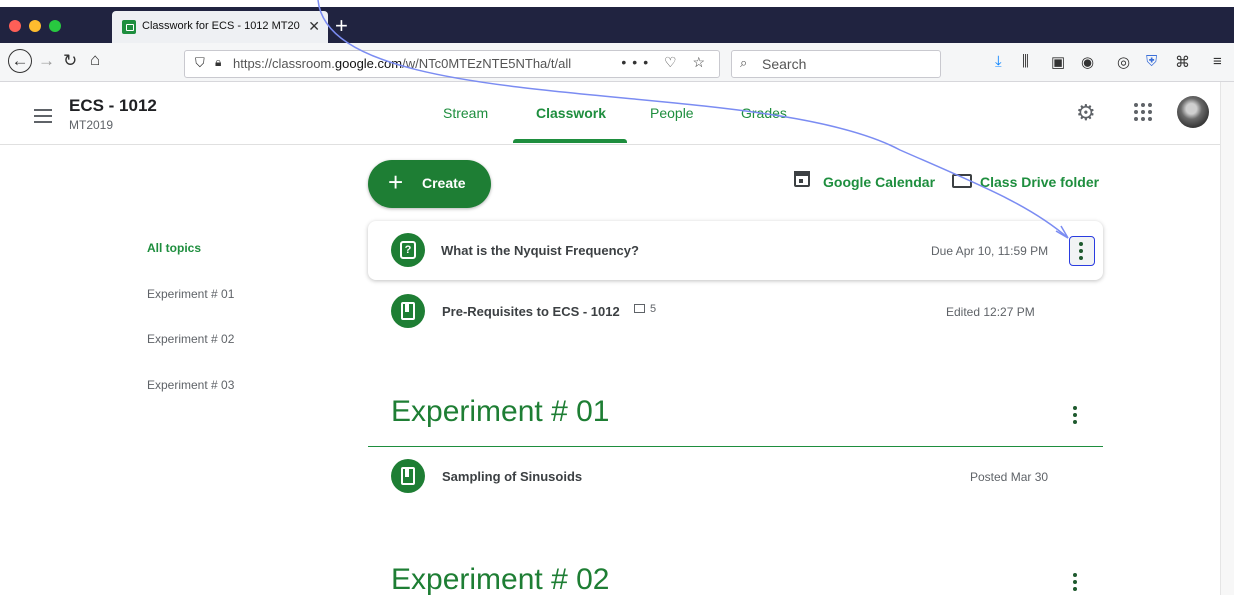 Image resolution: width=1234 pixels, height=597 pixels. I want to click on main-menu-icon, so click(43, 118).